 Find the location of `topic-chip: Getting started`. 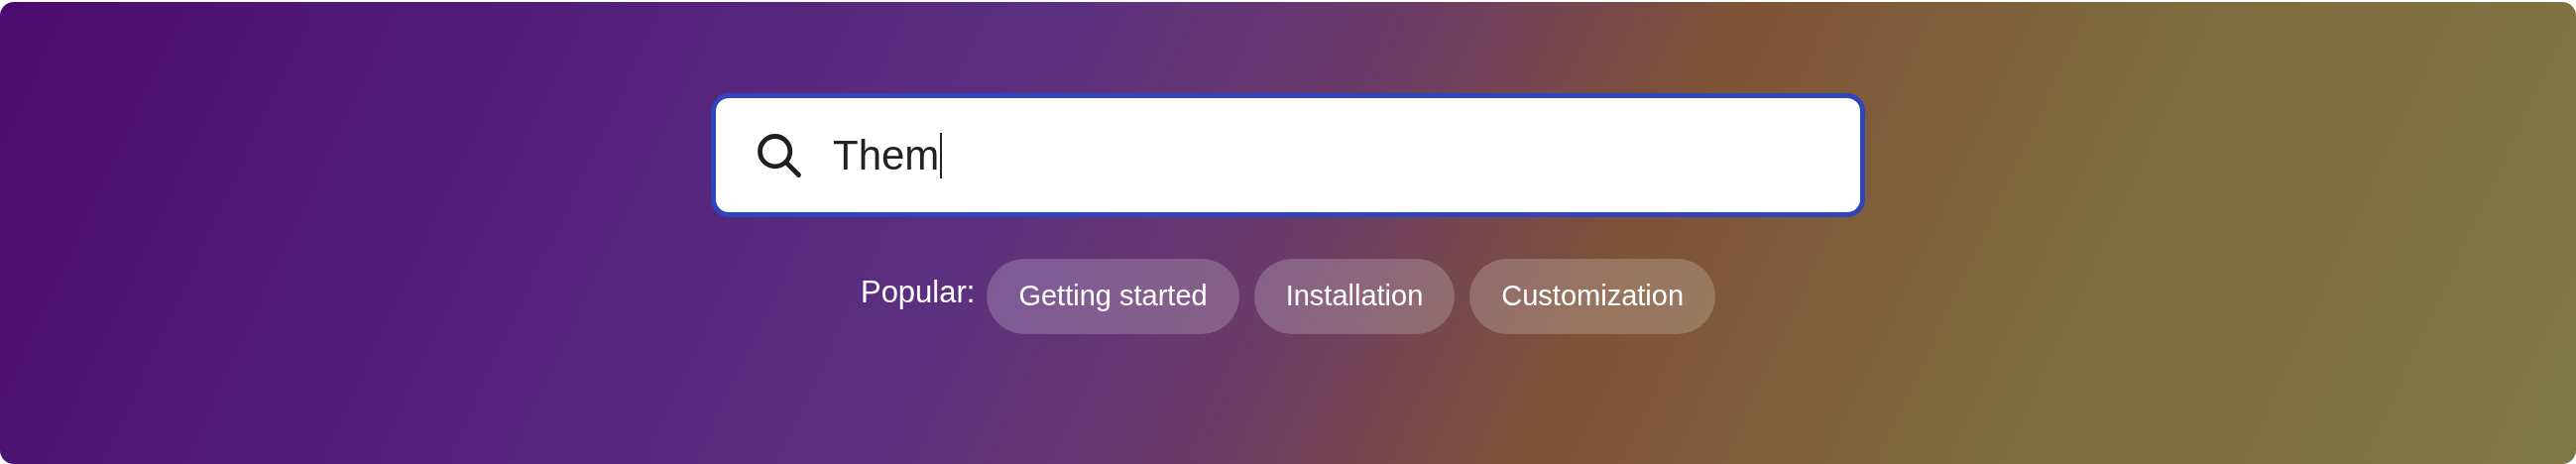

topic-chip: Getting started is located at coordinates (1113, 296).